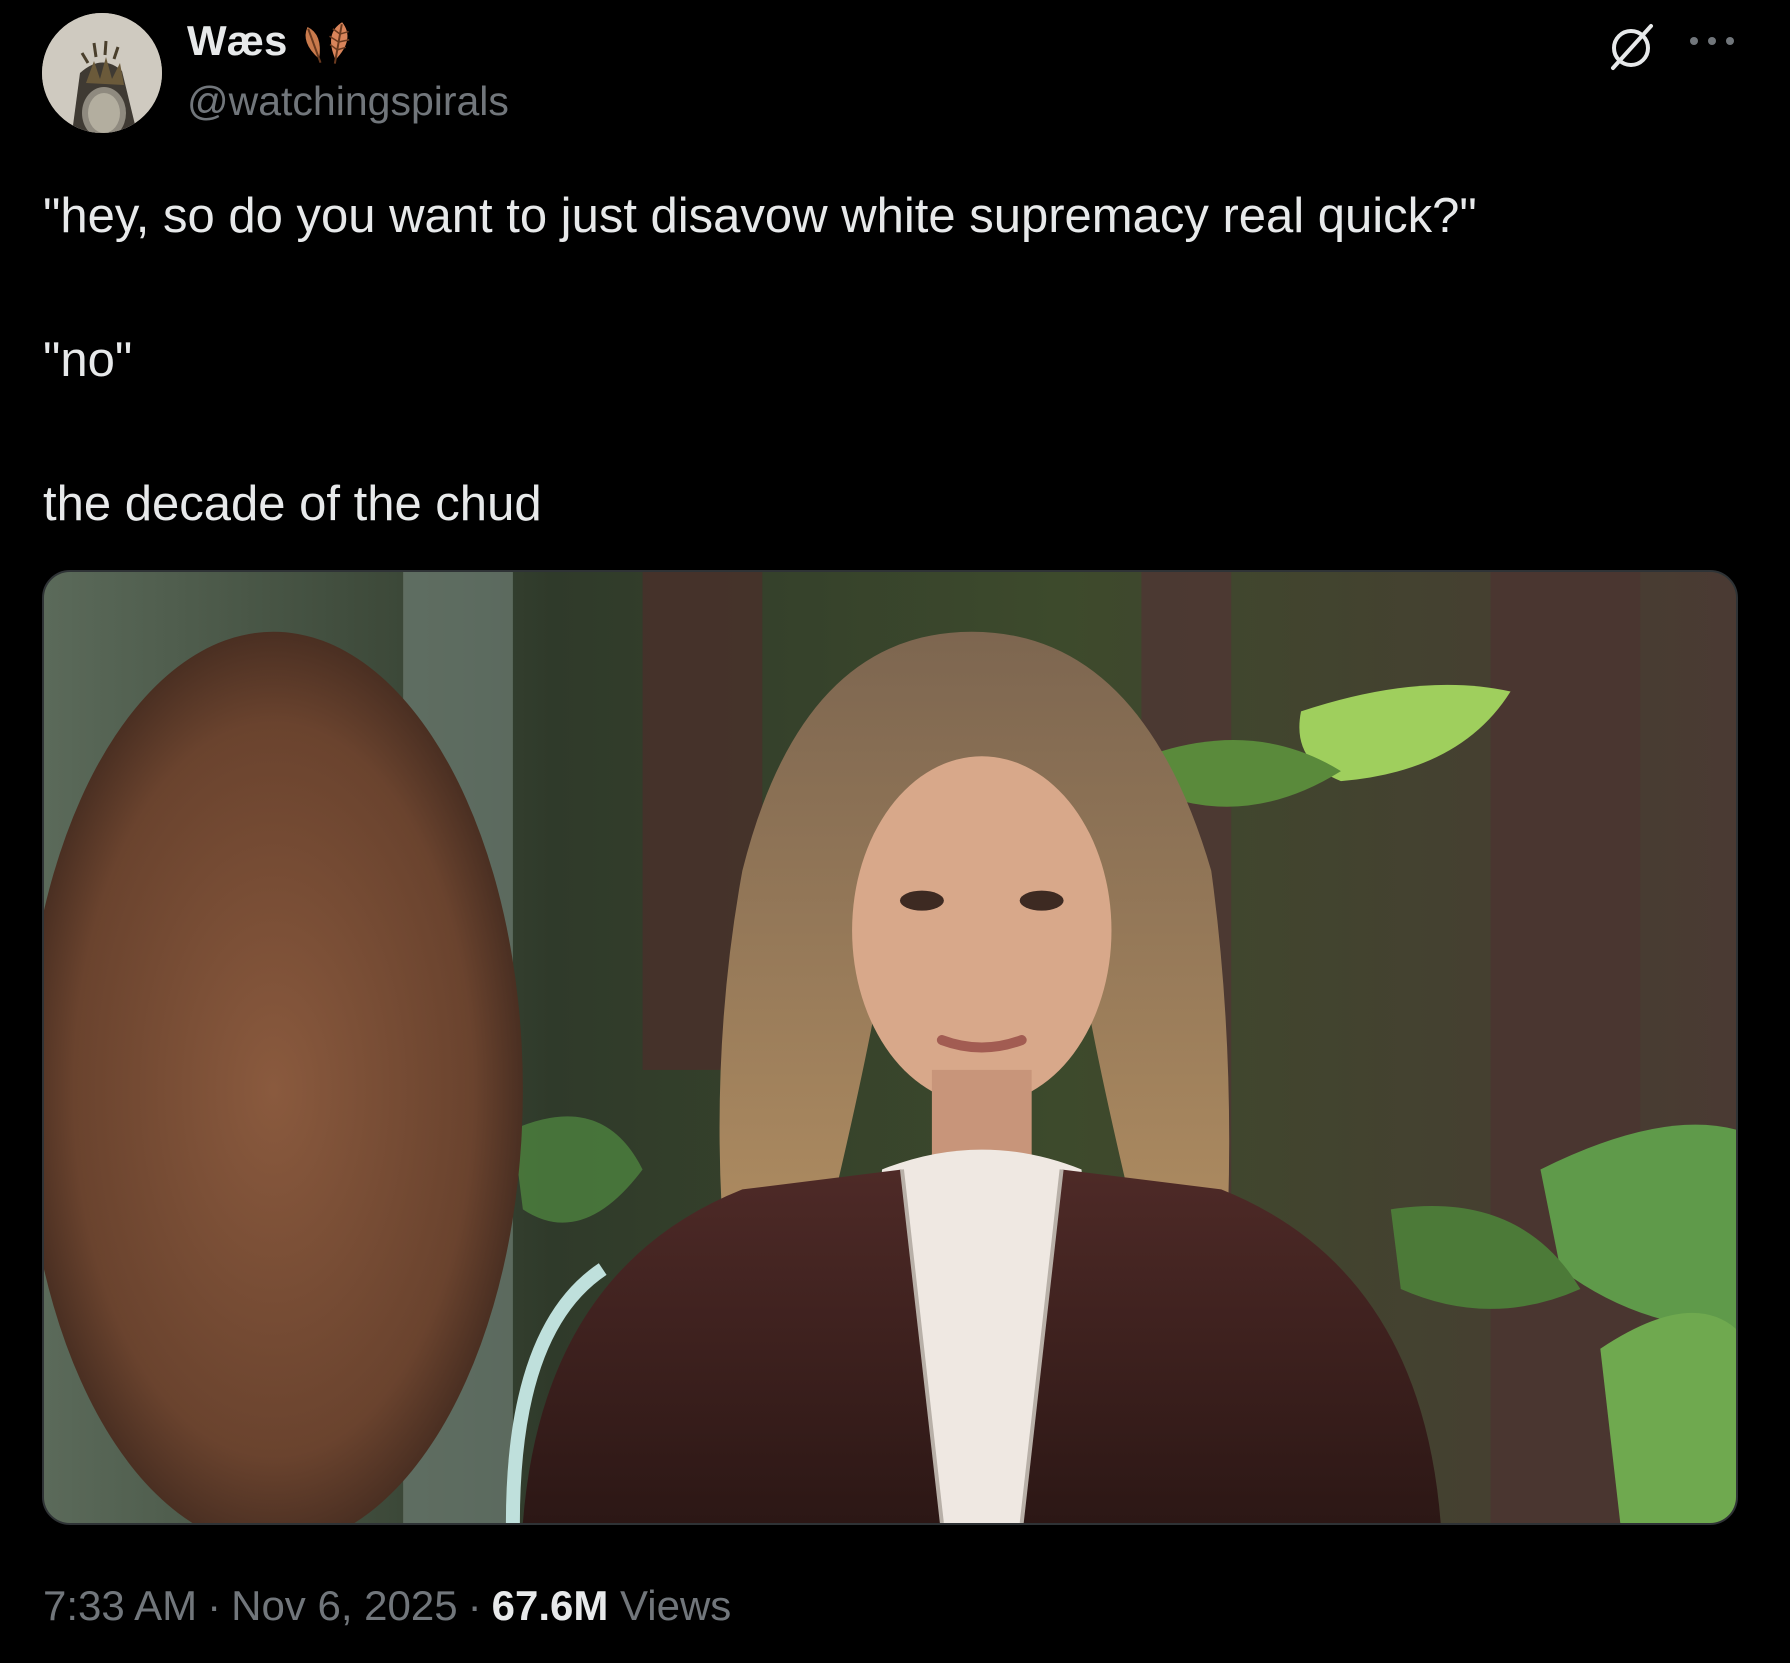 The width and height of the screenshot is (1790, 1663). I want to click on avatar-icon, so click(102, 73).